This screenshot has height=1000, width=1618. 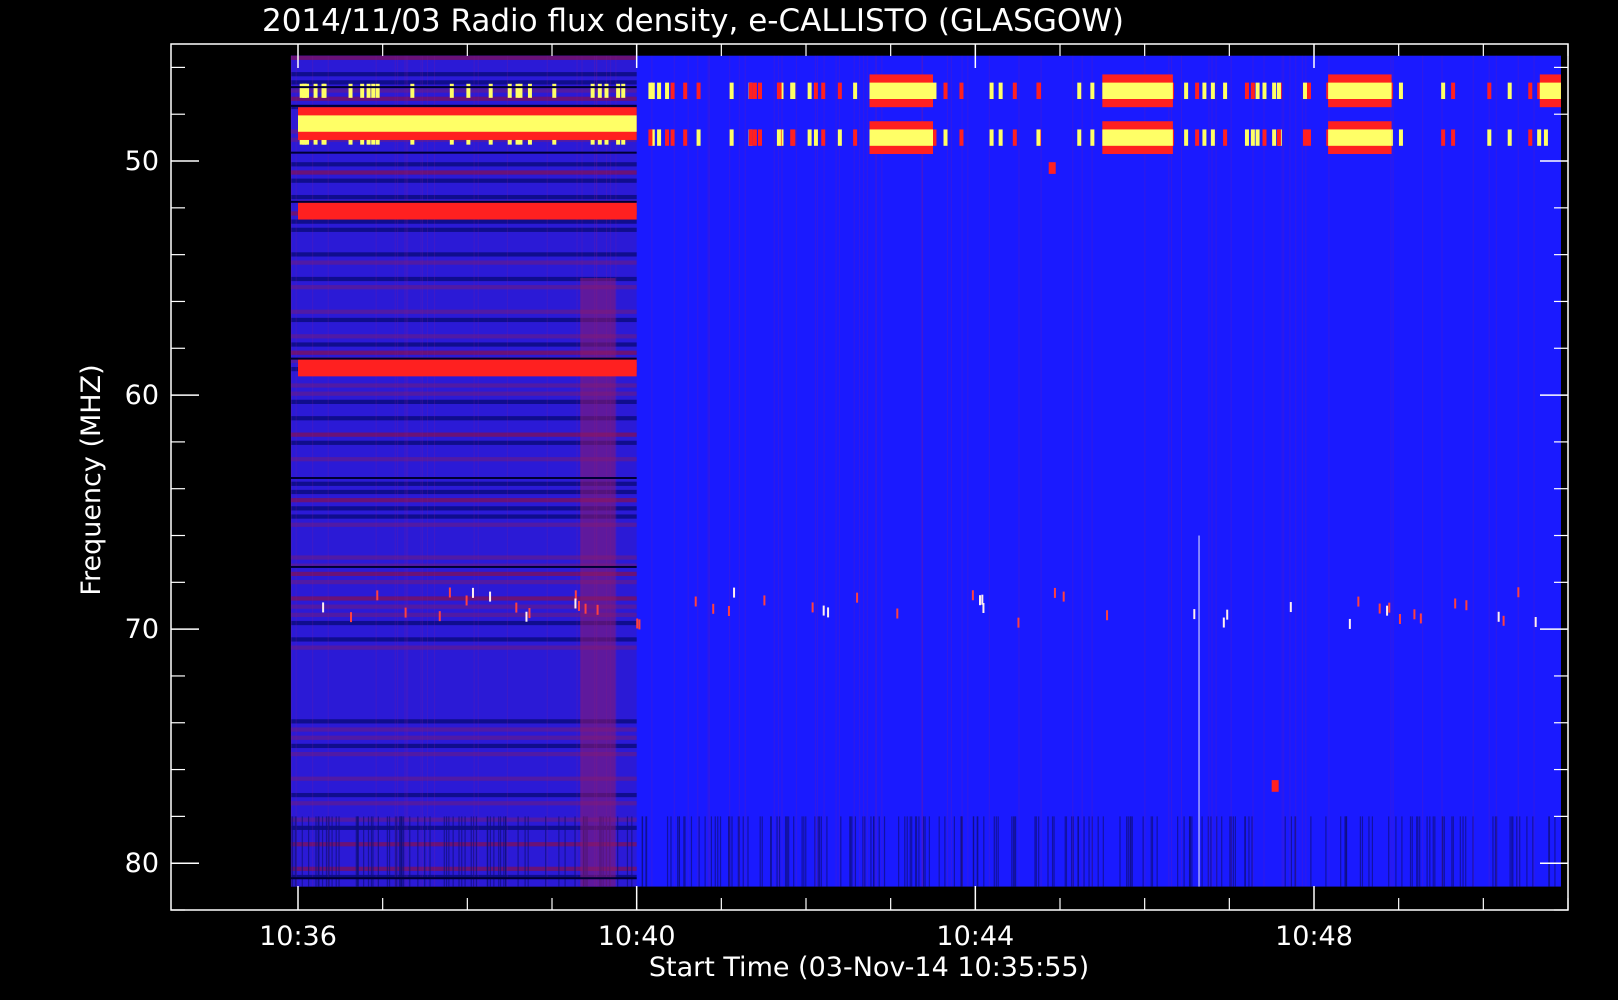 What do you see at coordinates (637, 936) in the screenshot?
I see `x-tick-label: 10:40` at bounding box center [637, 936].